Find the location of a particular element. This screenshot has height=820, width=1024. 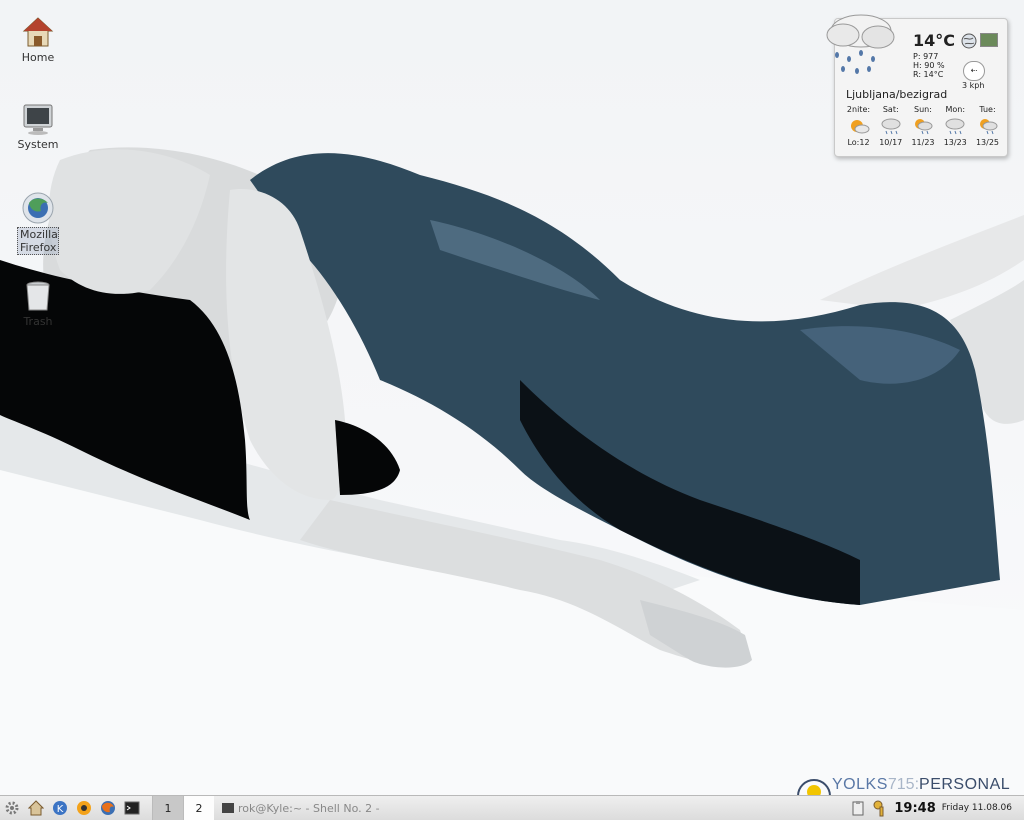

forecast-day: Tue: 13/25 is located at coordinates (987, 126).